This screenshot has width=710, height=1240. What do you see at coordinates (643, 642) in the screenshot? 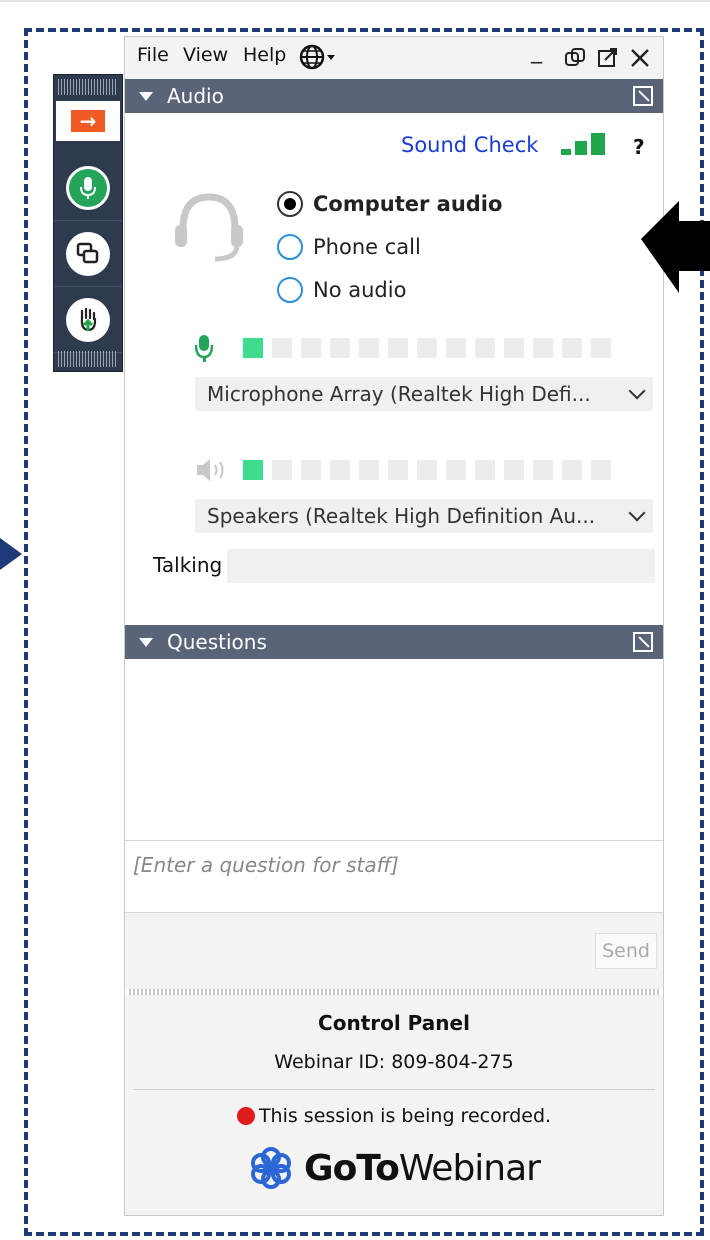
I see `questions-popout-icon` at bounding box center [643, 642].